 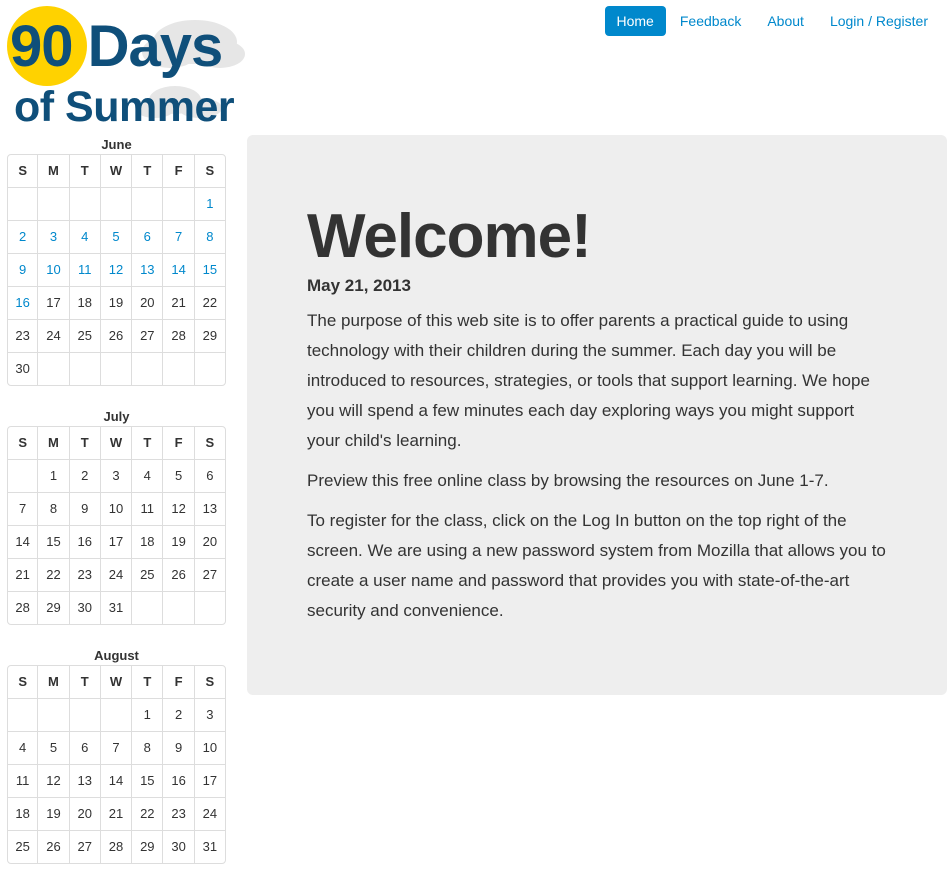 I want to click on calendar-day: 31, so click(x=115, y=607).